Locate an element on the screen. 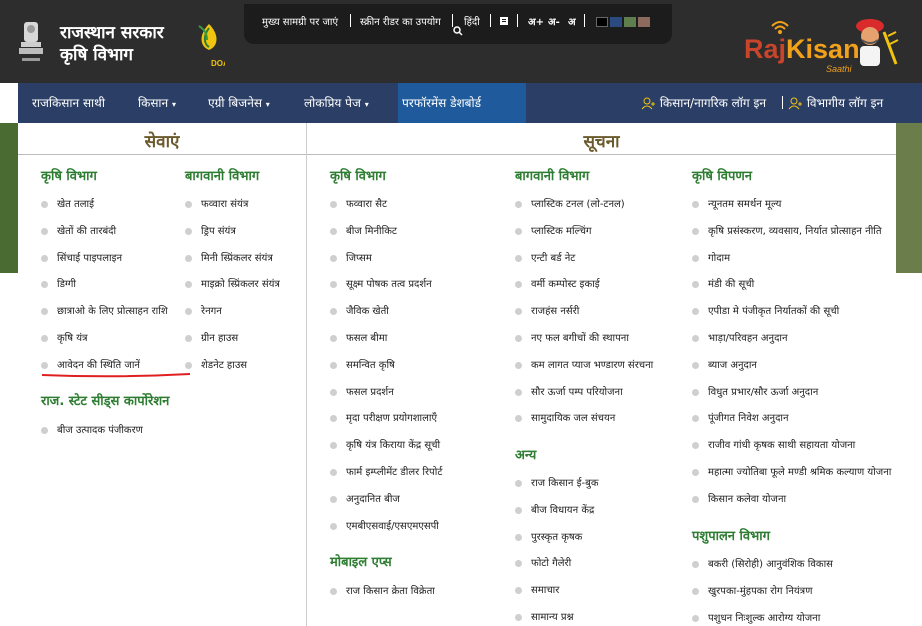 This screenshot has width=922, height=626. brand-kisan: Kisan is located at coordinates (823, 49).